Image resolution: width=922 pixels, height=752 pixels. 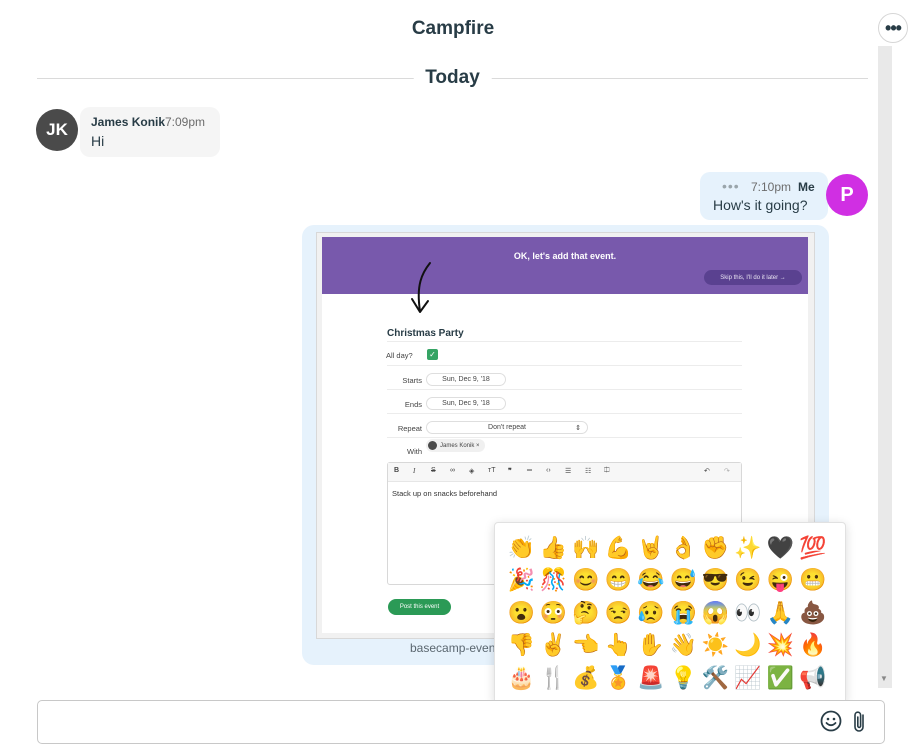 I want to click on preview-with-chip: James Konik ×, so click(x=455, y=445).